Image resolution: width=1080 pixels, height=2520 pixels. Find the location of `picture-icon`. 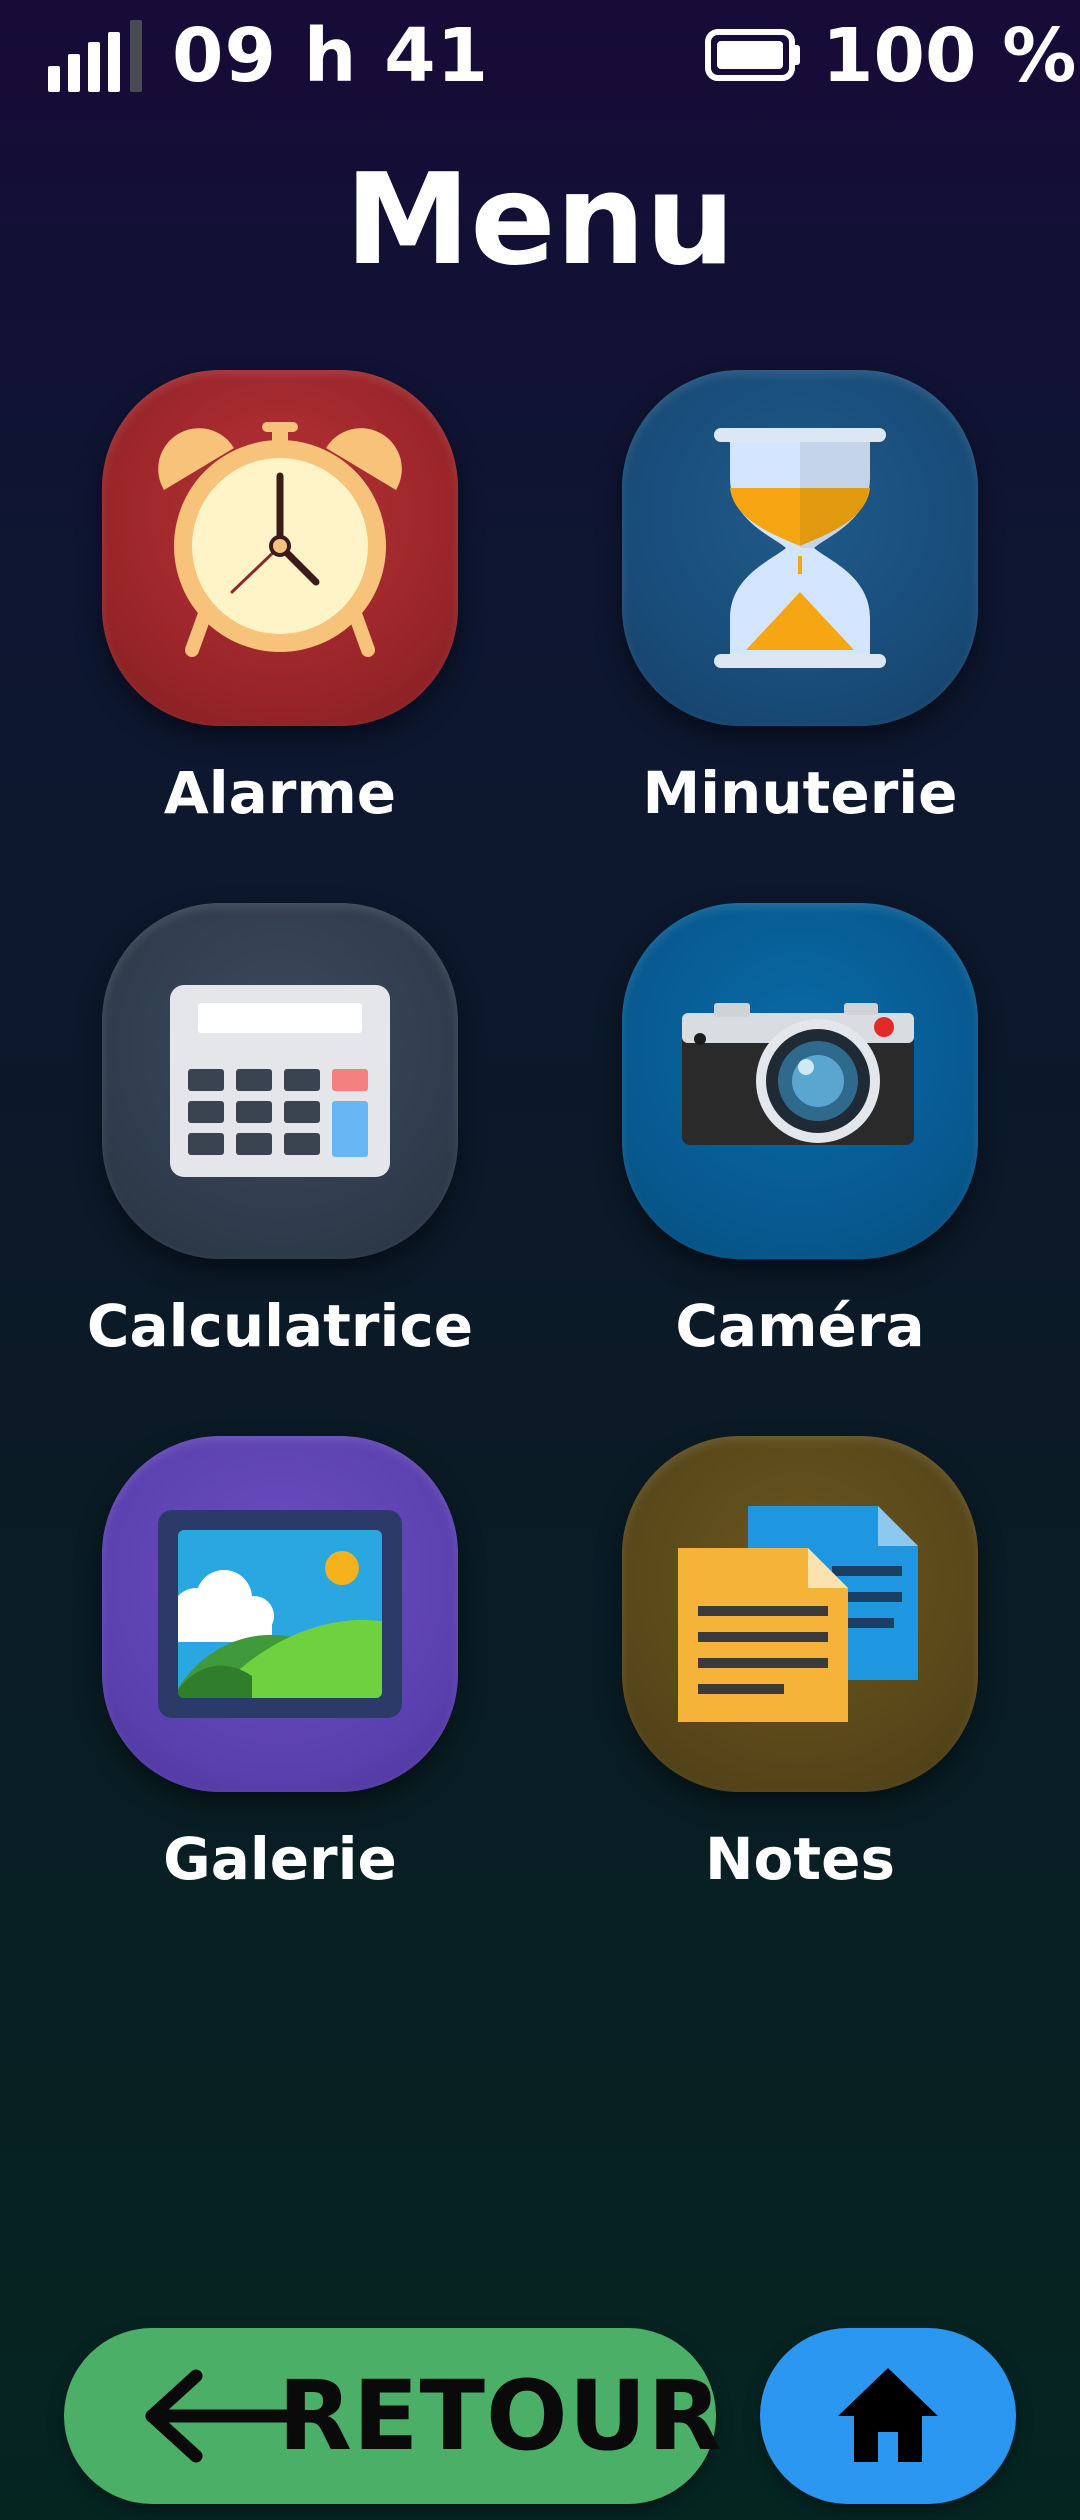

picture-icon is located at coordinates (280, 1614).